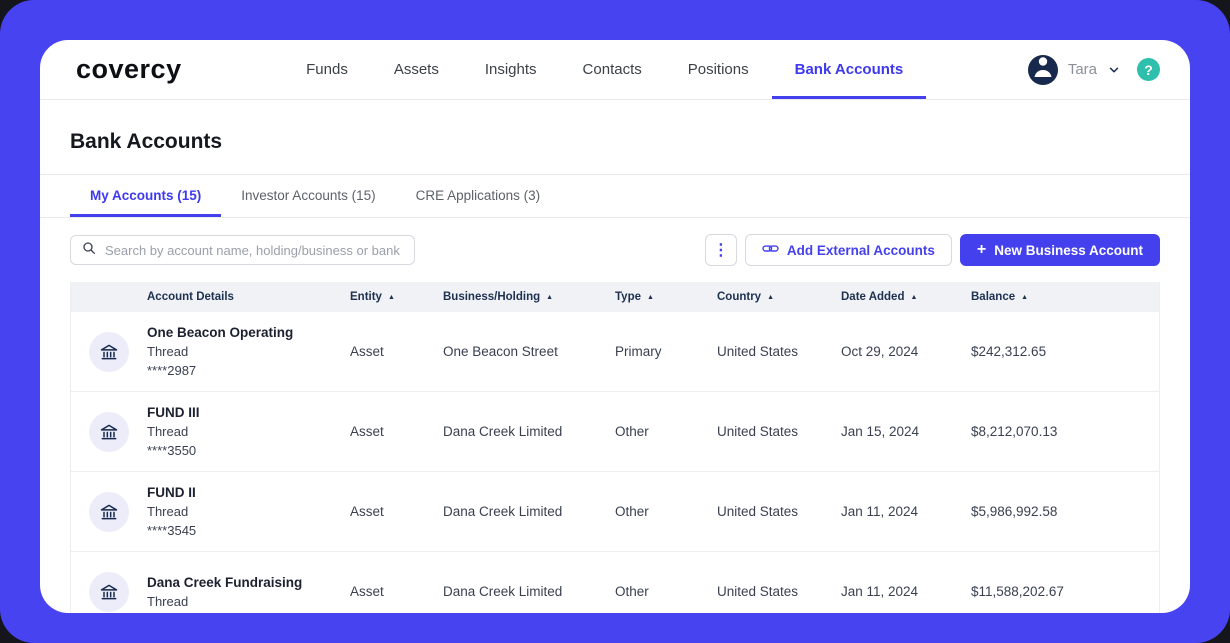 This screenshot has width=1230, height=643. What do you see at coordinates (906, 297) in the screenshot?
I see `column-date-added: Date Added ▲` at bounding box center [906, 297].